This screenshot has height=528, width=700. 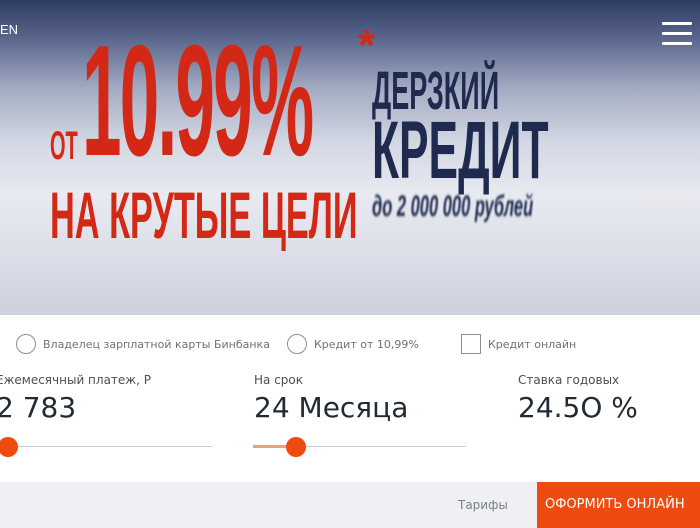 I want to click on annual-rate: Ставка годовых 24.5O %, so click(x=578, y=397).